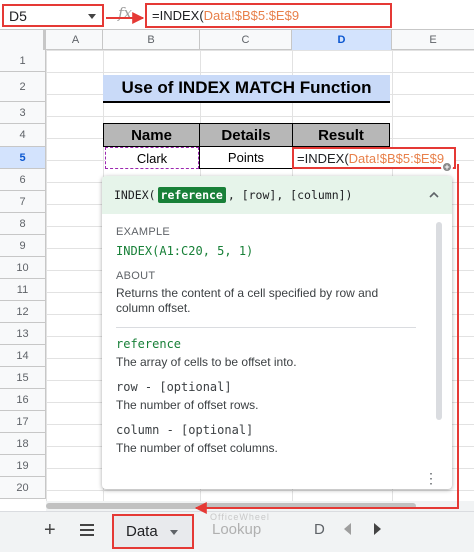 Image resolution: width=474 pixels, height=552 pixels. What do you see at coordinates (341, 135) in the screenshot?
I see `header-result: Result` at bounding box center [341, 135].